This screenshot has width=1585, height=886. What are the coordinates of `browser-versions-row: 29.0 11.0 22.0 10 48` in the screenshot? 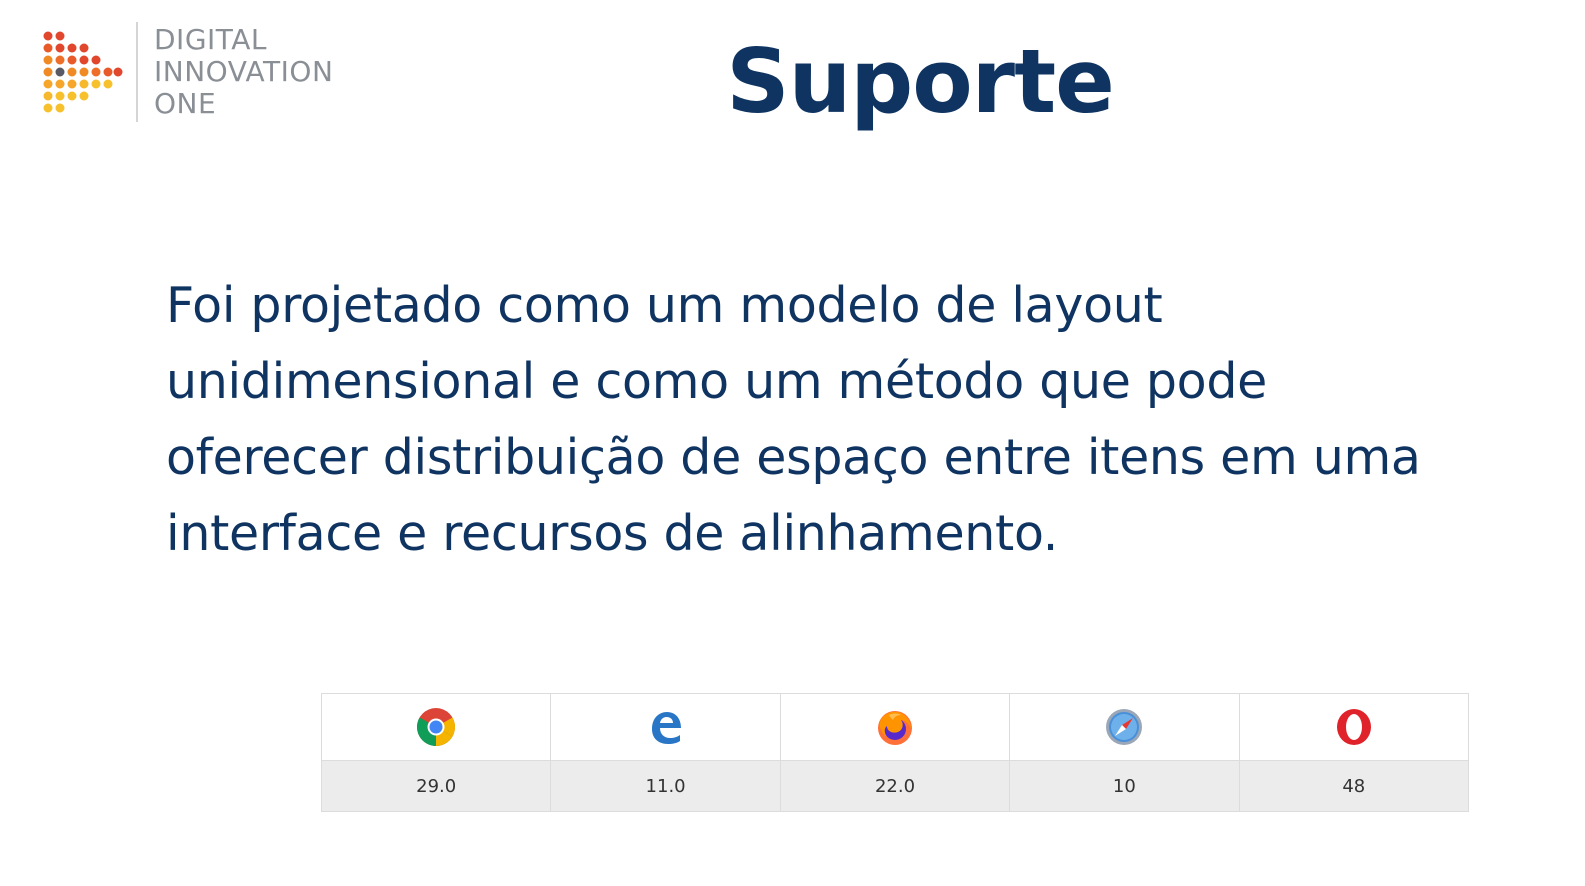 It's located at (895, 786).